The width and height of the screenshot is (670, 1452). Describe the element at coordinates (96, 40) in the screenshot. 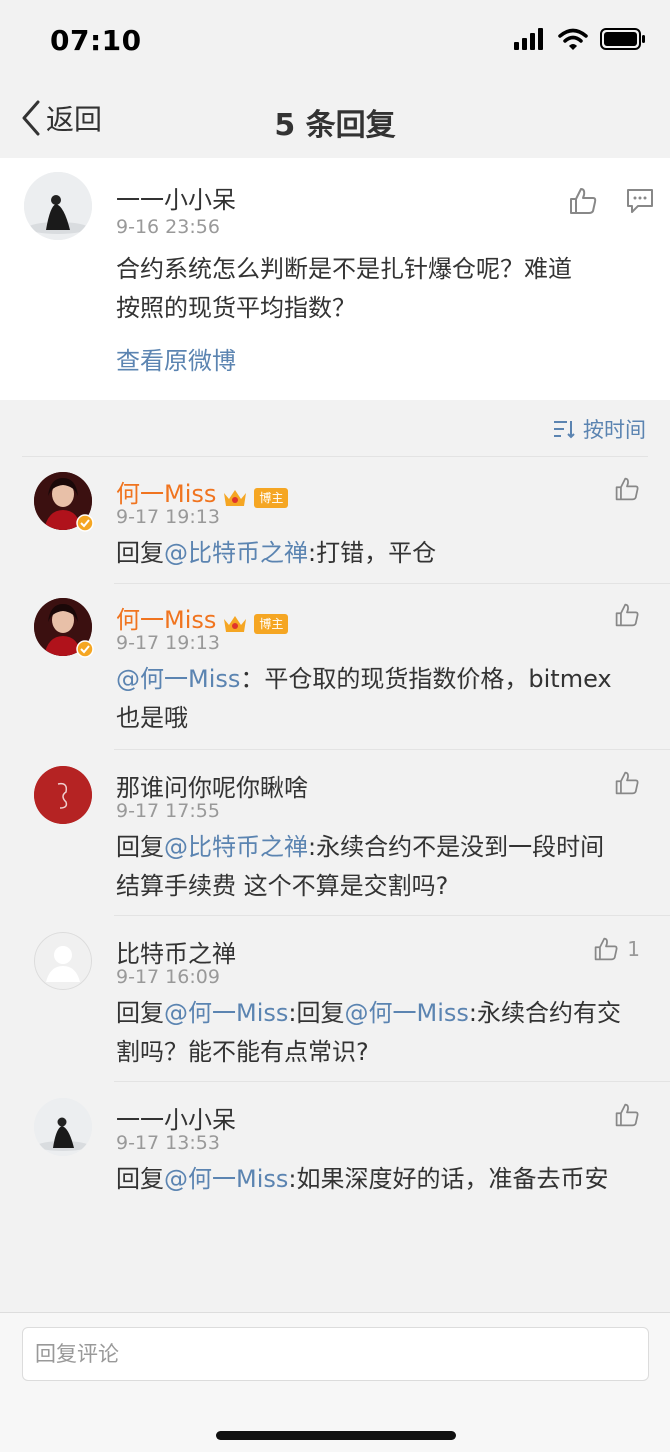

I see `status-time: 07:10` at that location.